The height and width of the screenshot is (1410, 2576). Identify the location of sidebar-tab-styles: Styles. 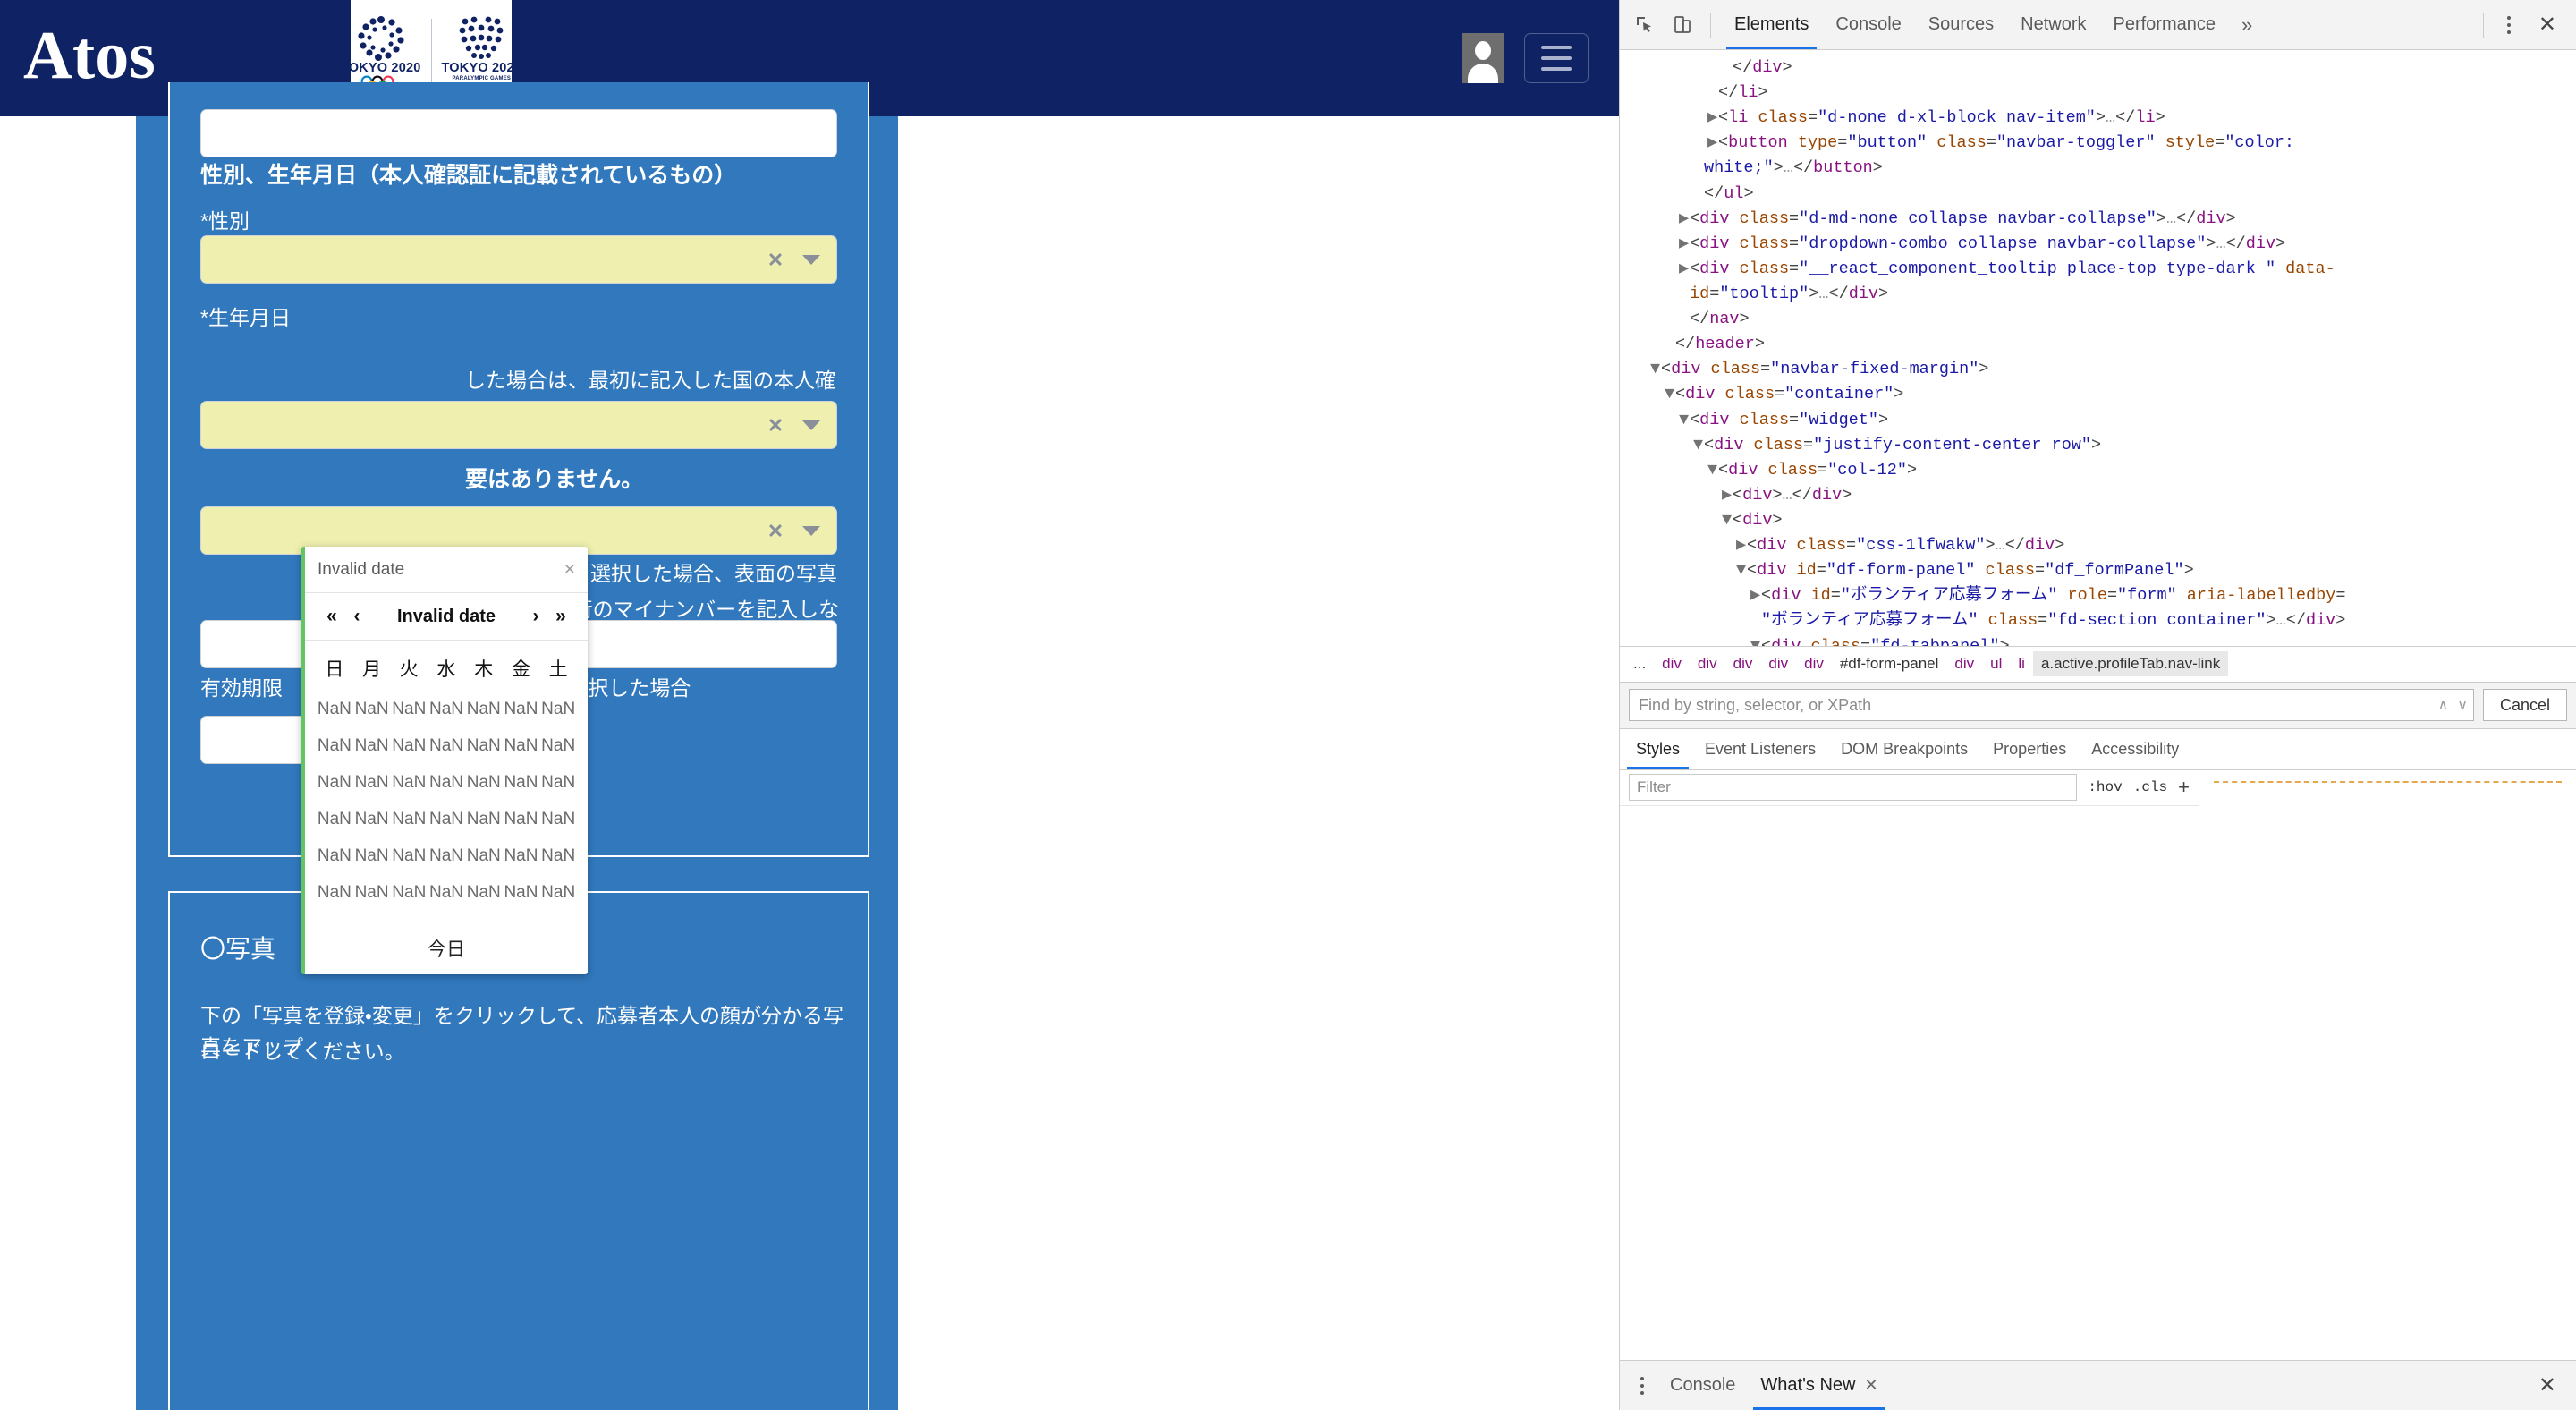
(1657, 749).